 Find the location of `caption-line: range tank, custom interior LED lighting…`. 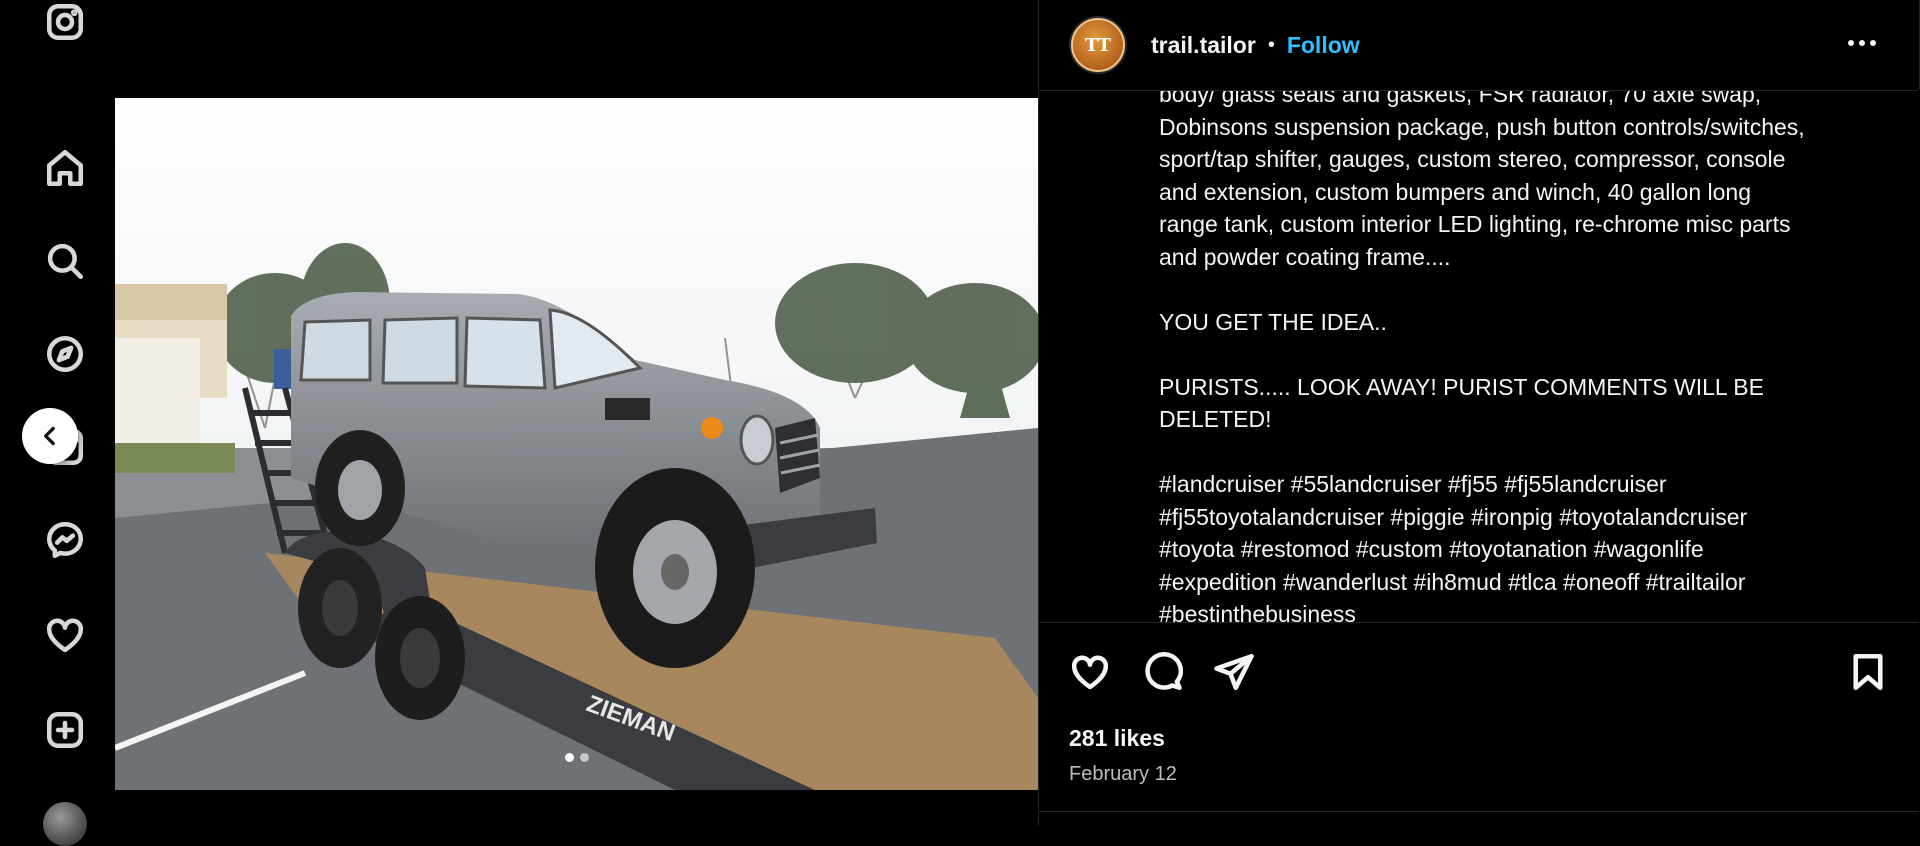

caption-line: range tank, custom interior LED lighting… is located at coordinates (1475, 224).